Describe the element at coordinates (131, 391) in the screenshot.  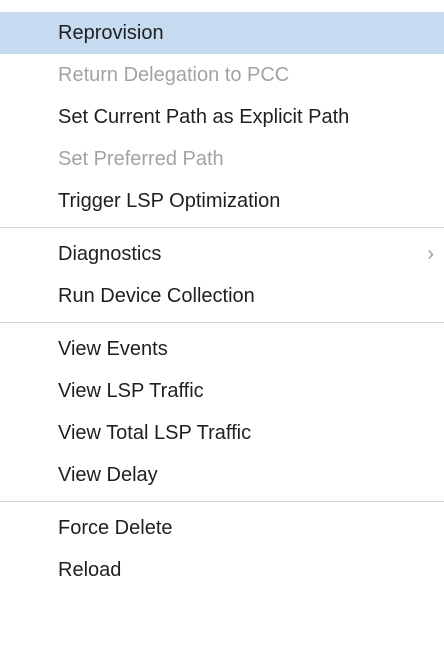
I see `menu-item-label: View LSP Traffic` at that location.